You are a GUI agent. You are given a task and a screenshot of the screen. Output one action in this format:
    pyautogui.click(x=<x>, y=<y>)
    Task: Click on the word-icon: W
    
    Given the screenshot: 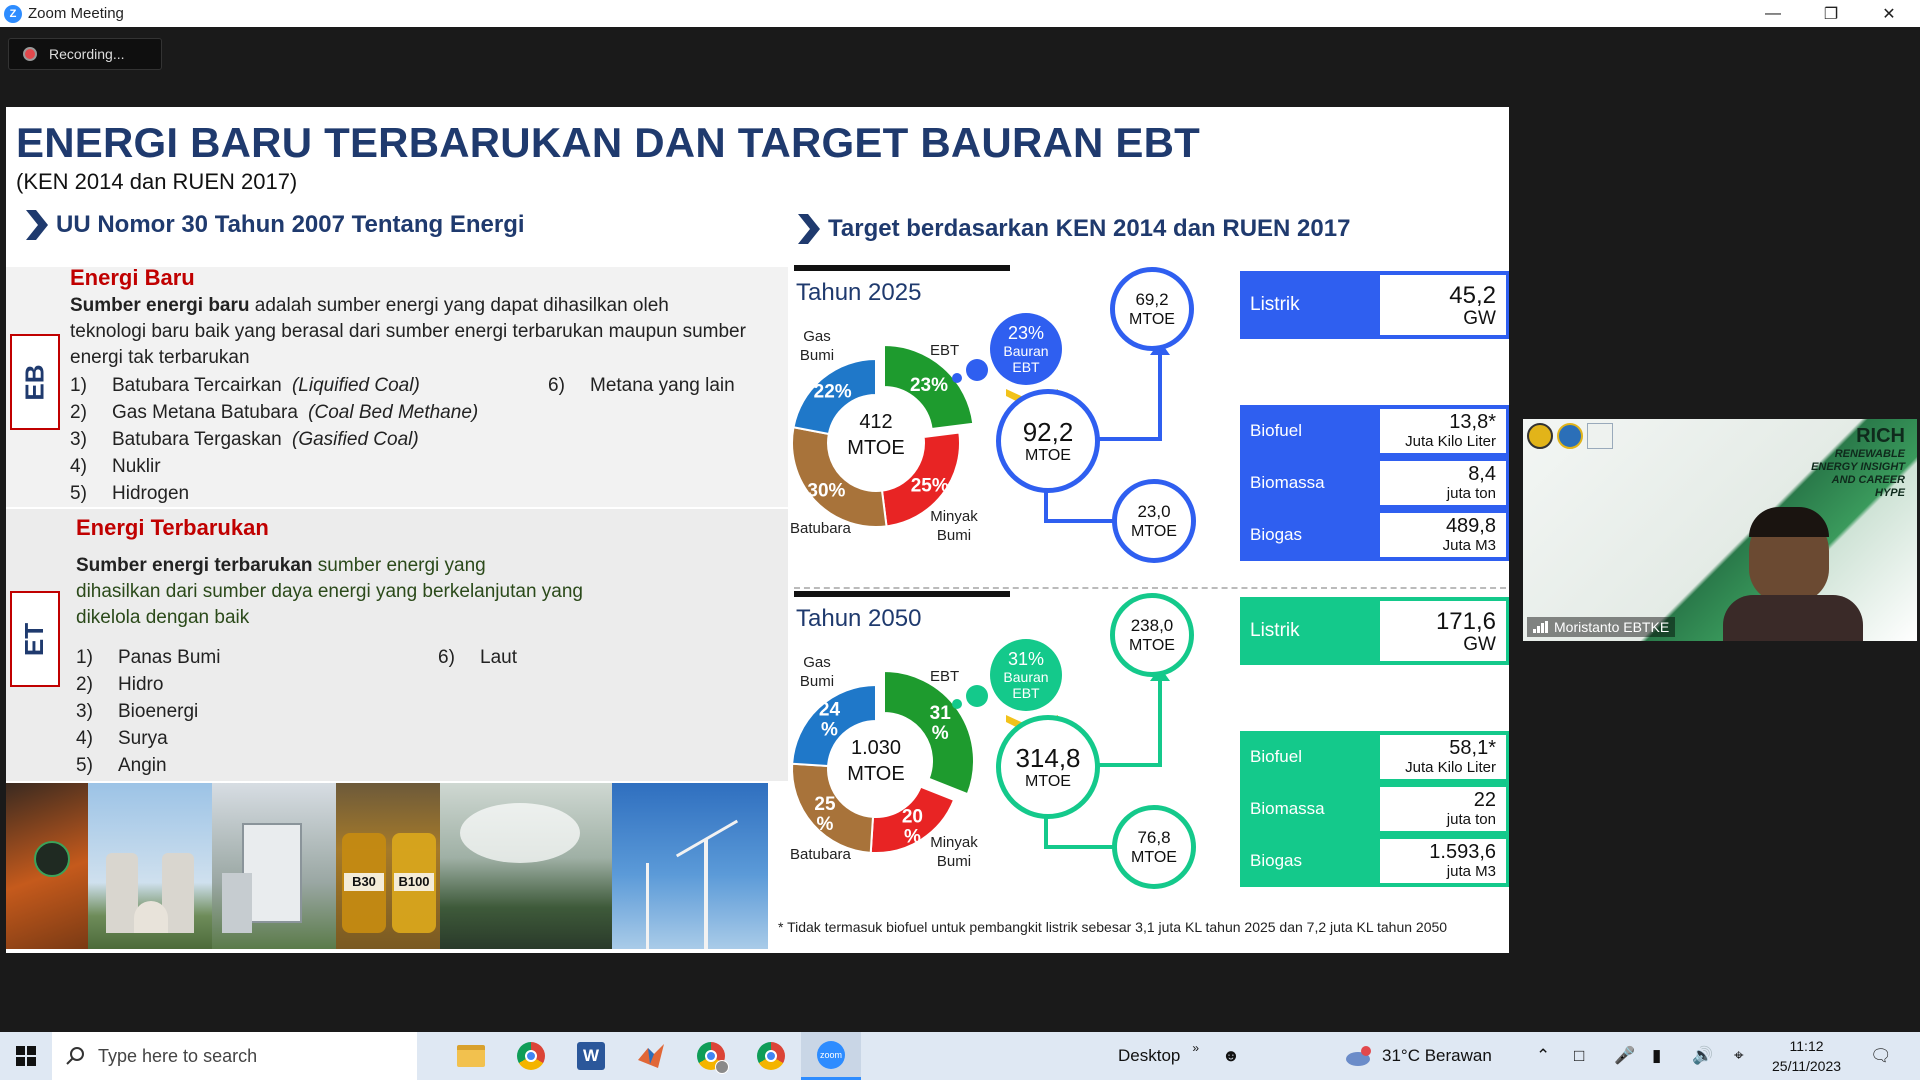 What is the action you would take?
    pyautogui.click(x=591, y=1056)
    